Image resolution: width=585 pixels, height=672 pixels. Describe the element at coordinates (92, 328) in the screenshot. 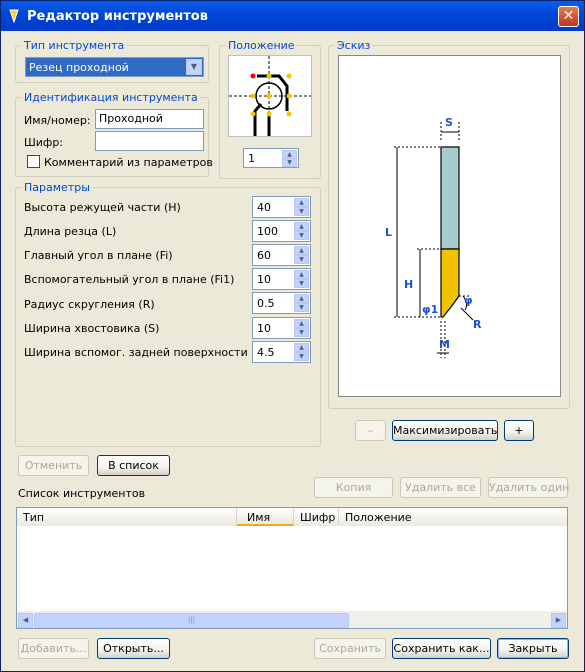

I see `param-label-s: Ширина хвостовика (S)` at that location.